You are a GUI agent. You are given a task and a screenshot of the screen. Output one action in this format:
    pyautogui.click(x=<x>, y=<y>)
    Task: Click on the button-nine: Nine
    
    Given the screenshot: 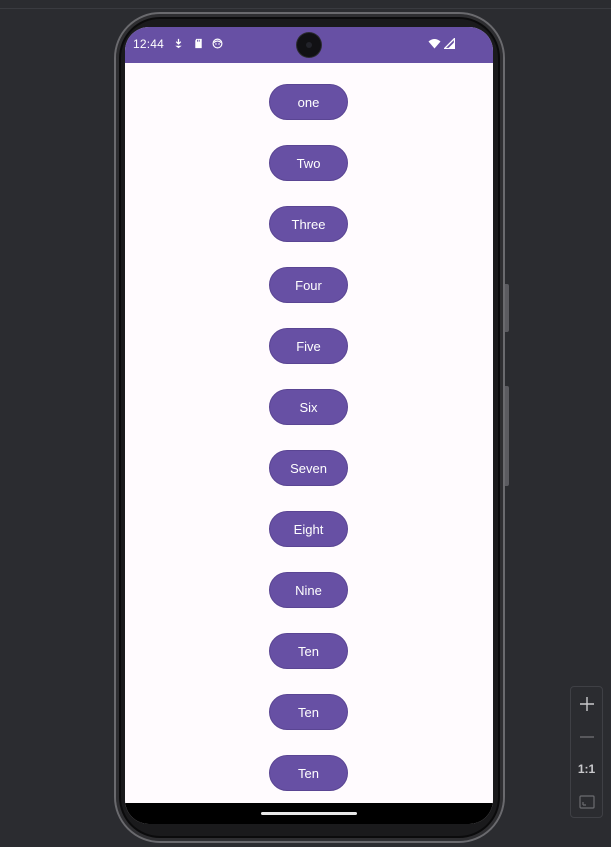 What is the action you would take?
    pyautogui.click(x=308, y=590)
    